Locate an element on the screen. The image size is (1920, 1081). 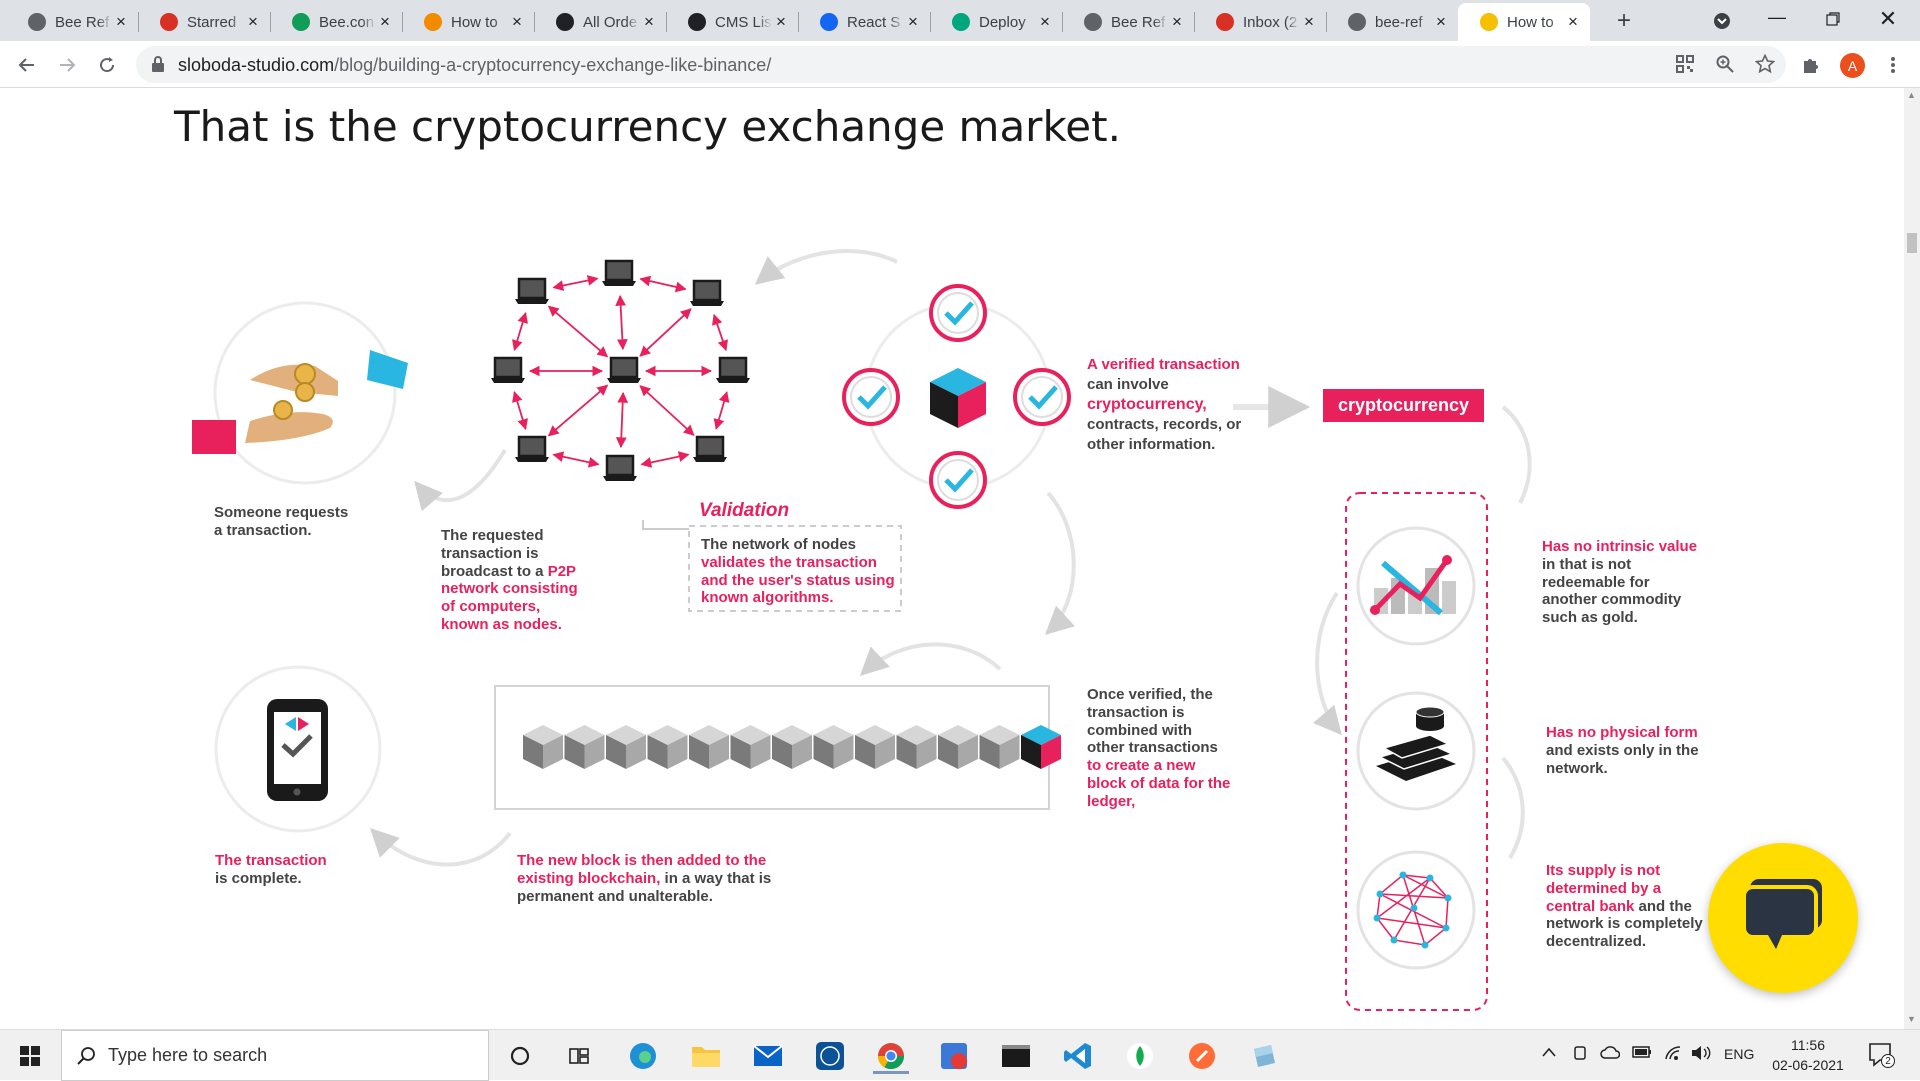
menu-button is located at coordinates (1893, 65).